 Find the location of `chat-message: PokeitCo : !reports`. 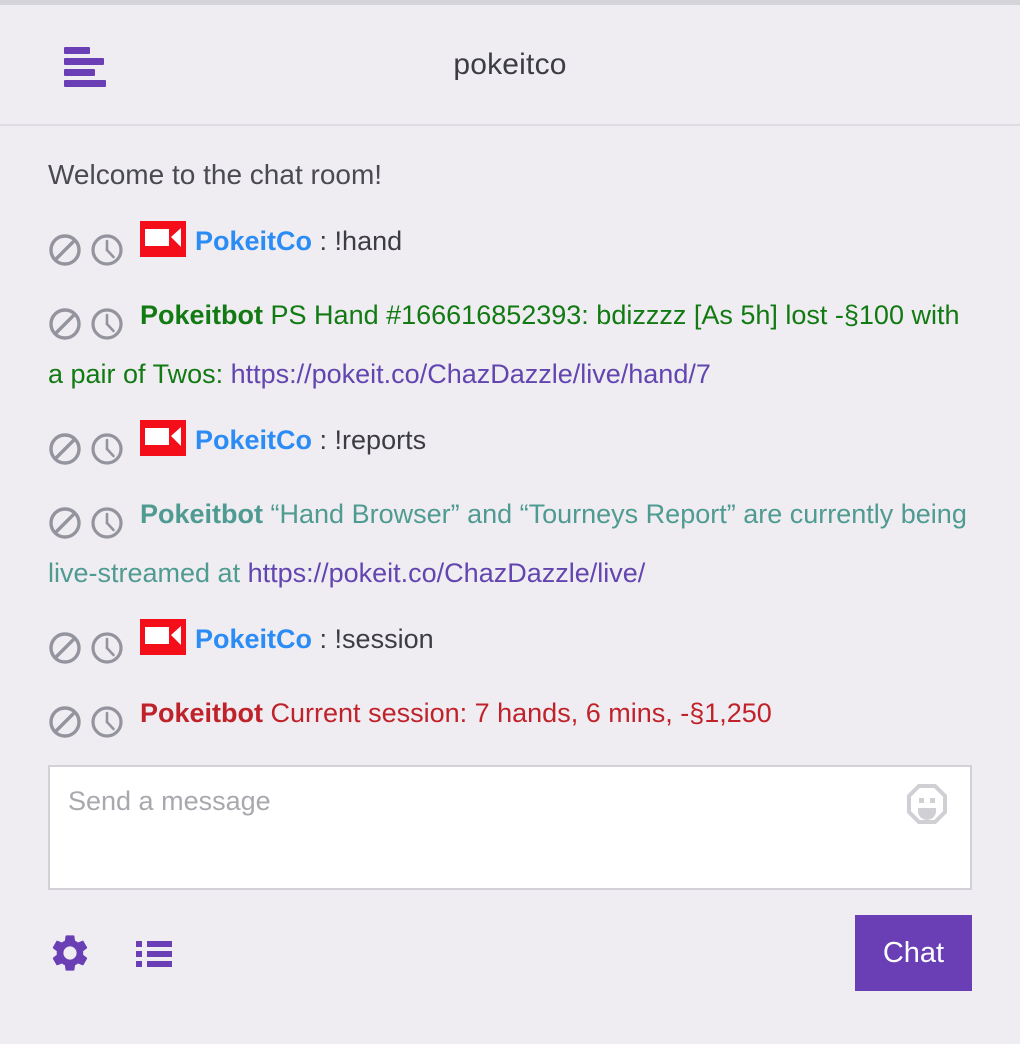

chat-message: PokeitCo : !reports is located at coordinates (510, 444).